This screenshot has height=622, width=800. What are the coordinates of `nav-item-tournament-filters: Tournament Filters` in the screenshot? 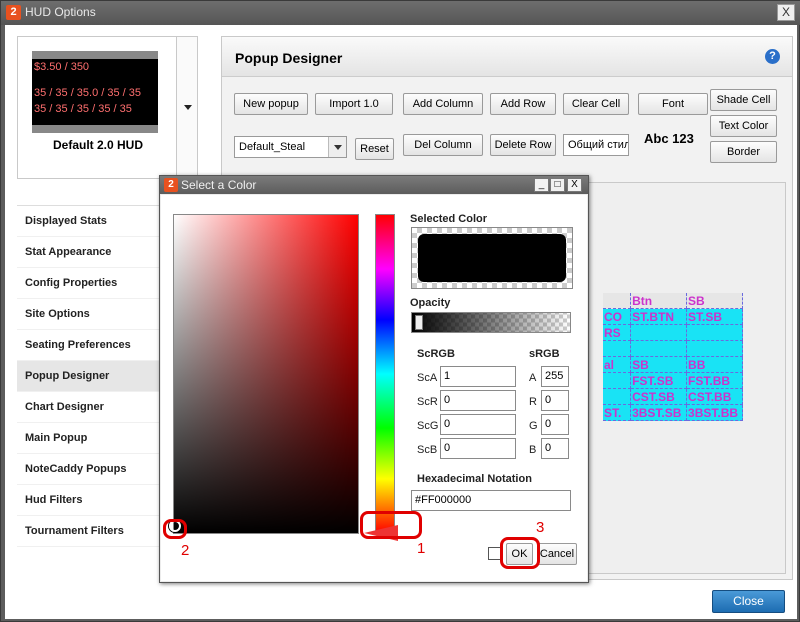 It's located at (88, 531).